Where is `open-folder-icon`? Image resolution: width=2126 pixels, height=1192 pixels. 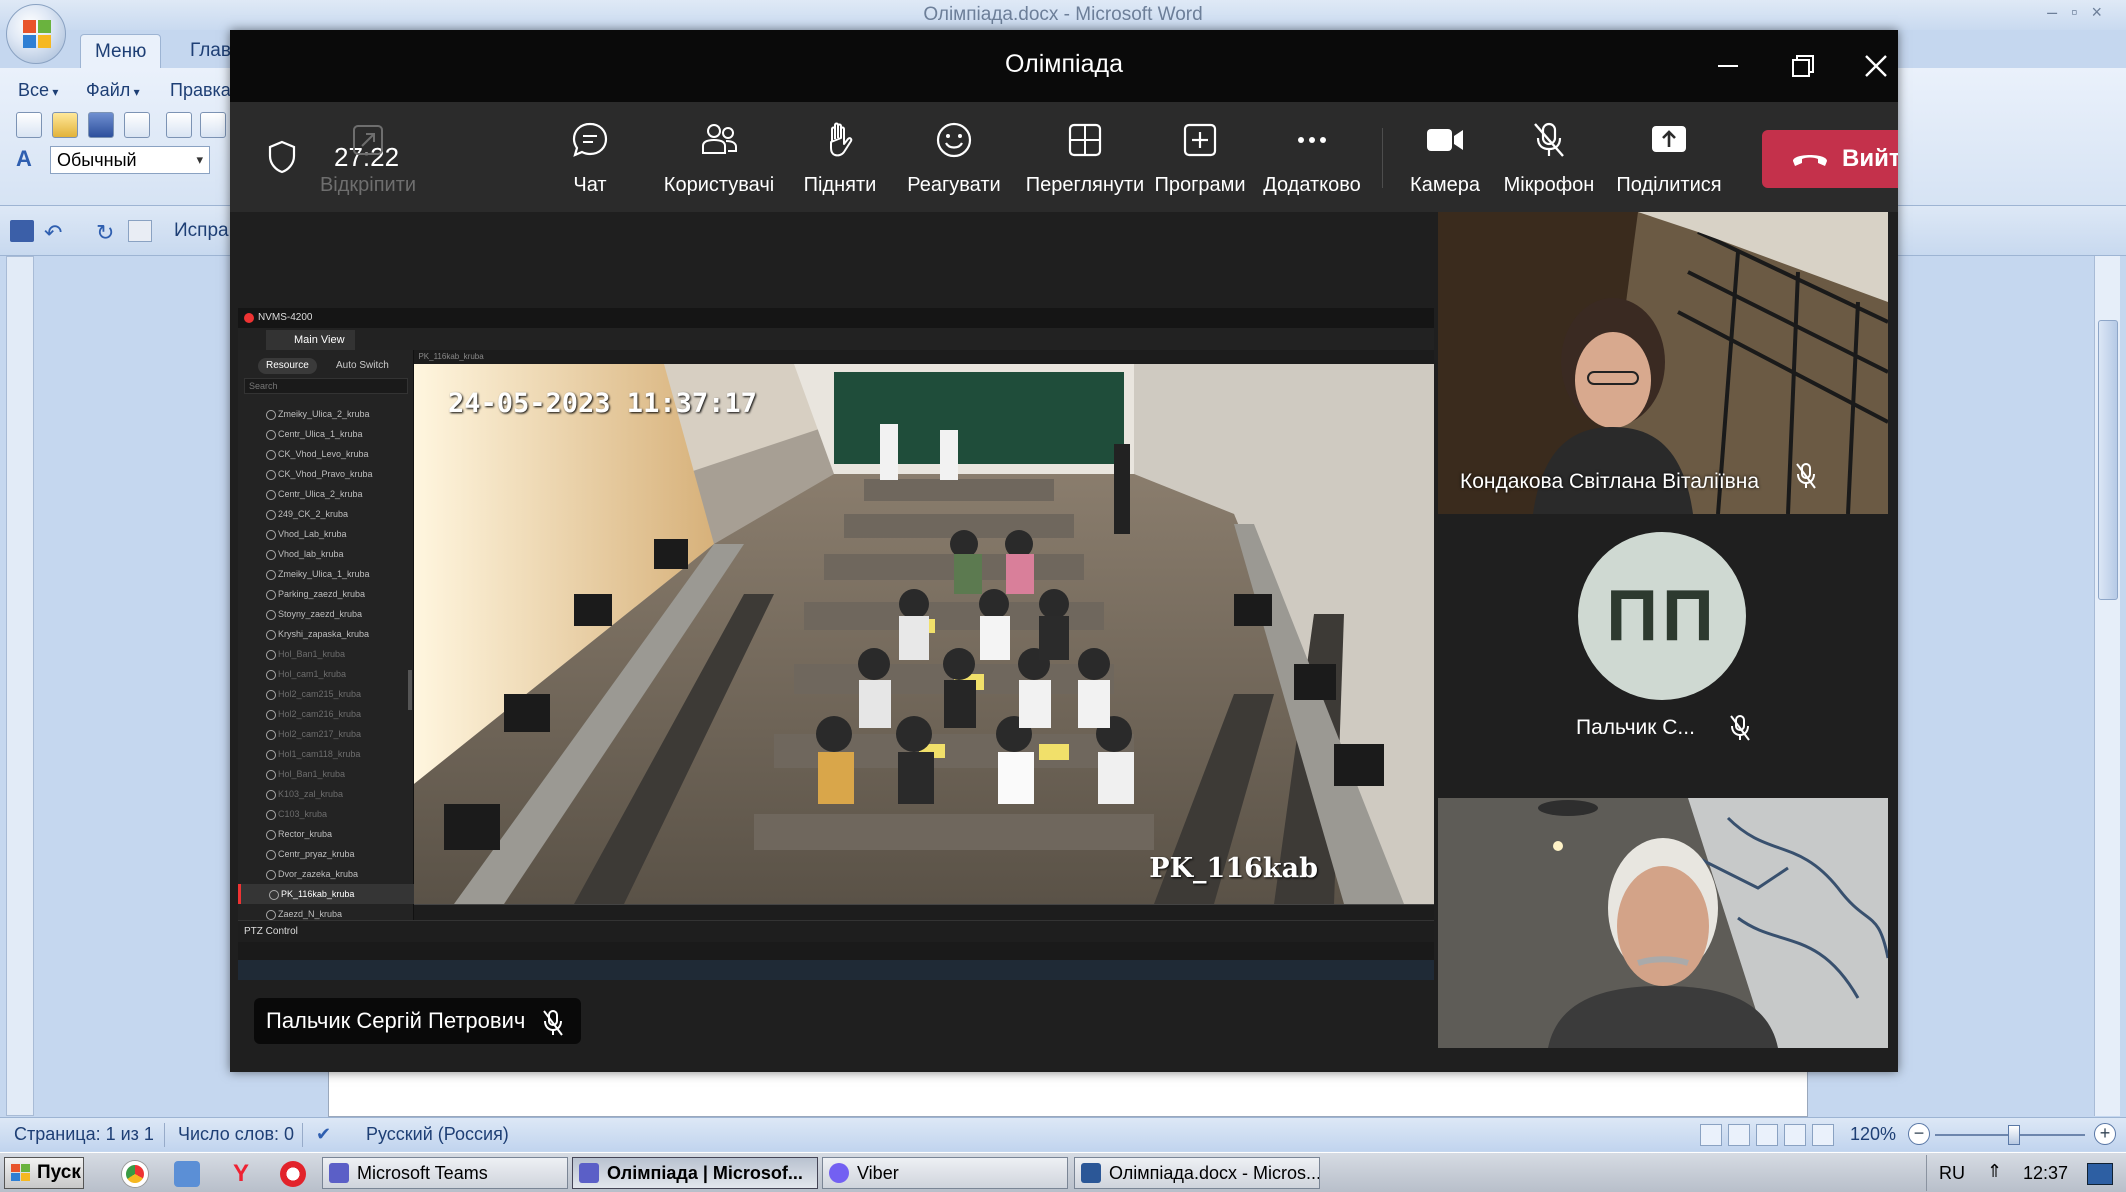 open-folder-icon is located at coordinates (65, 125).